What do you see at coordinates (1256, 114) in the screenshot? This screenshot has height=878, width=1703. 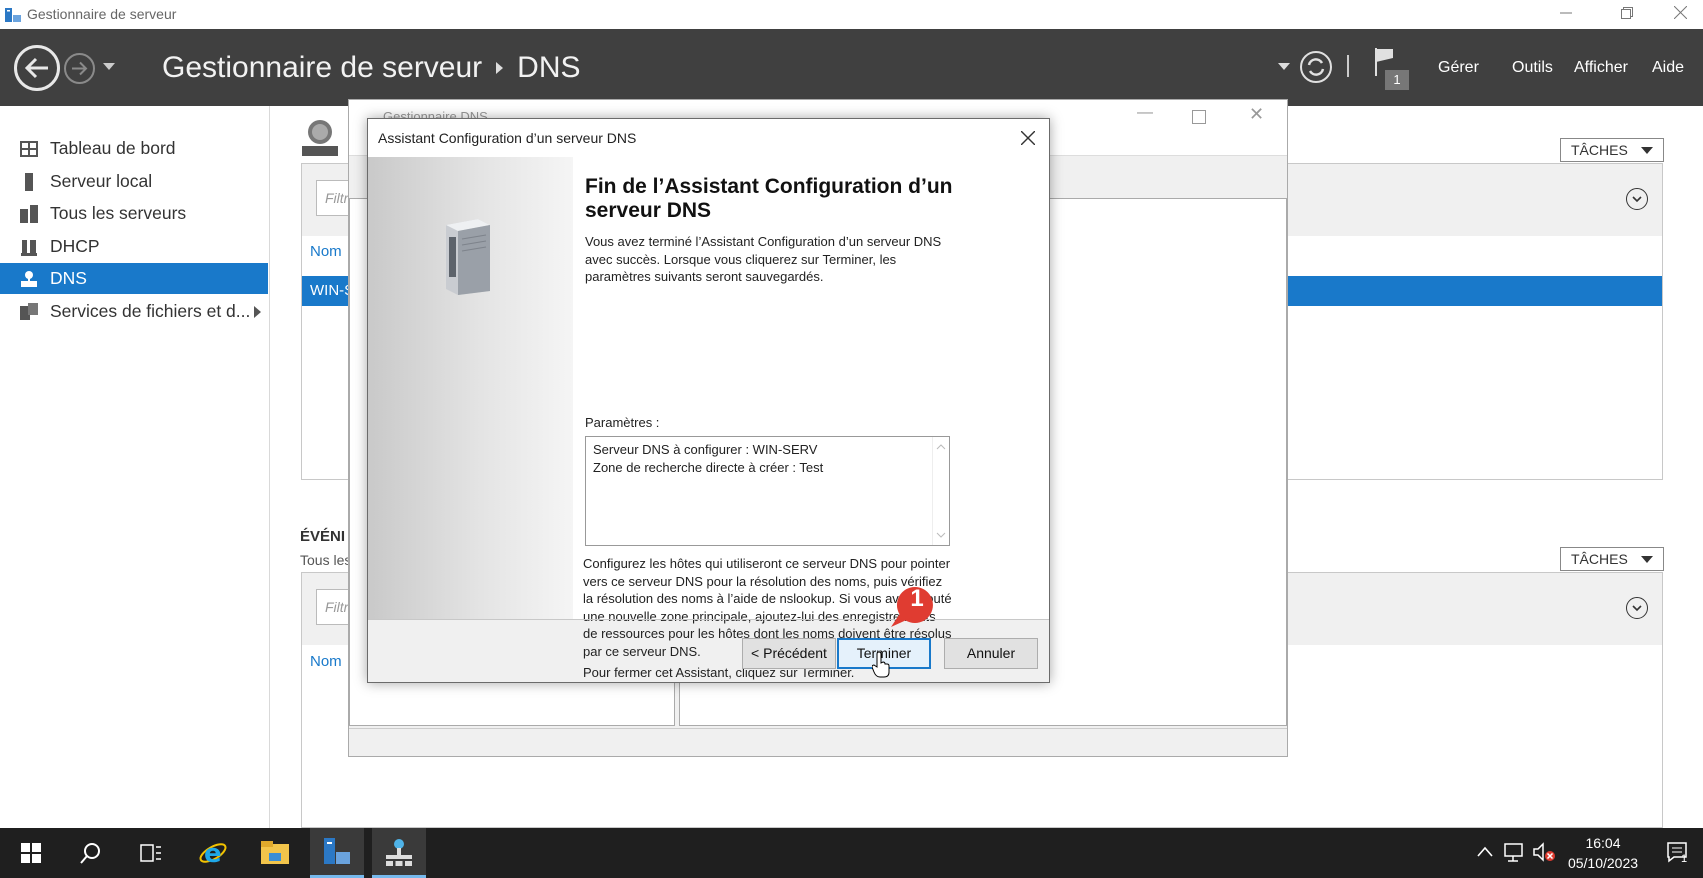 I see `close-icon: ✕` at bounding box center [1256, 114].